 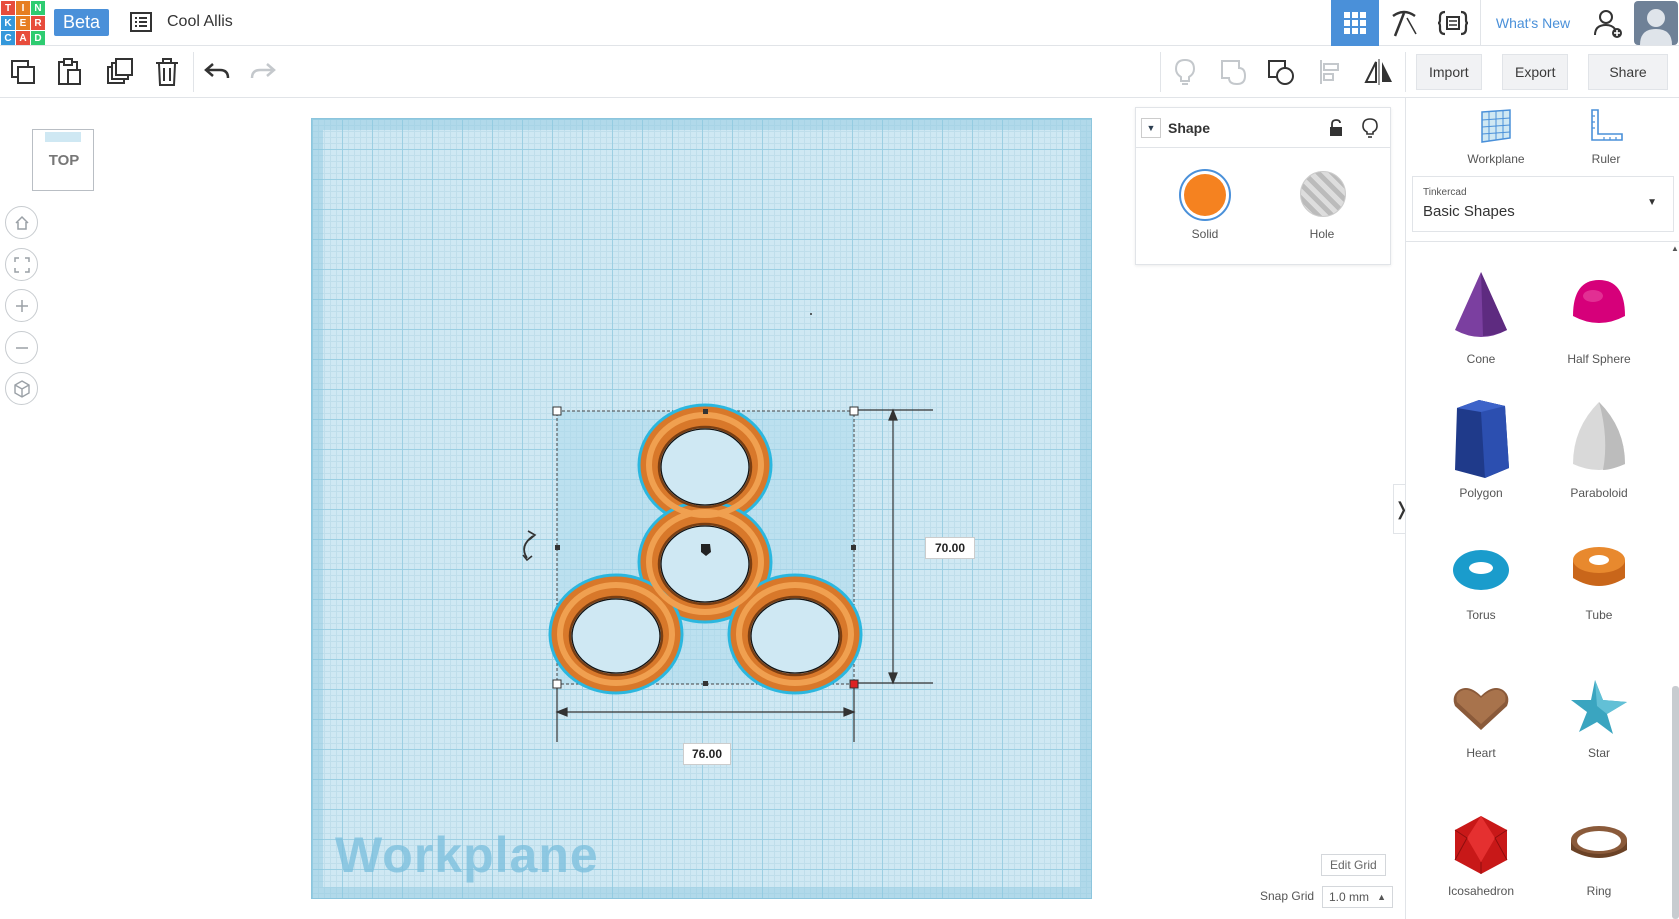 What do you see at coordinates (1599, 615) in the screenshot?
I see `shape-label: Tube` at bounding box center [1599, 615].